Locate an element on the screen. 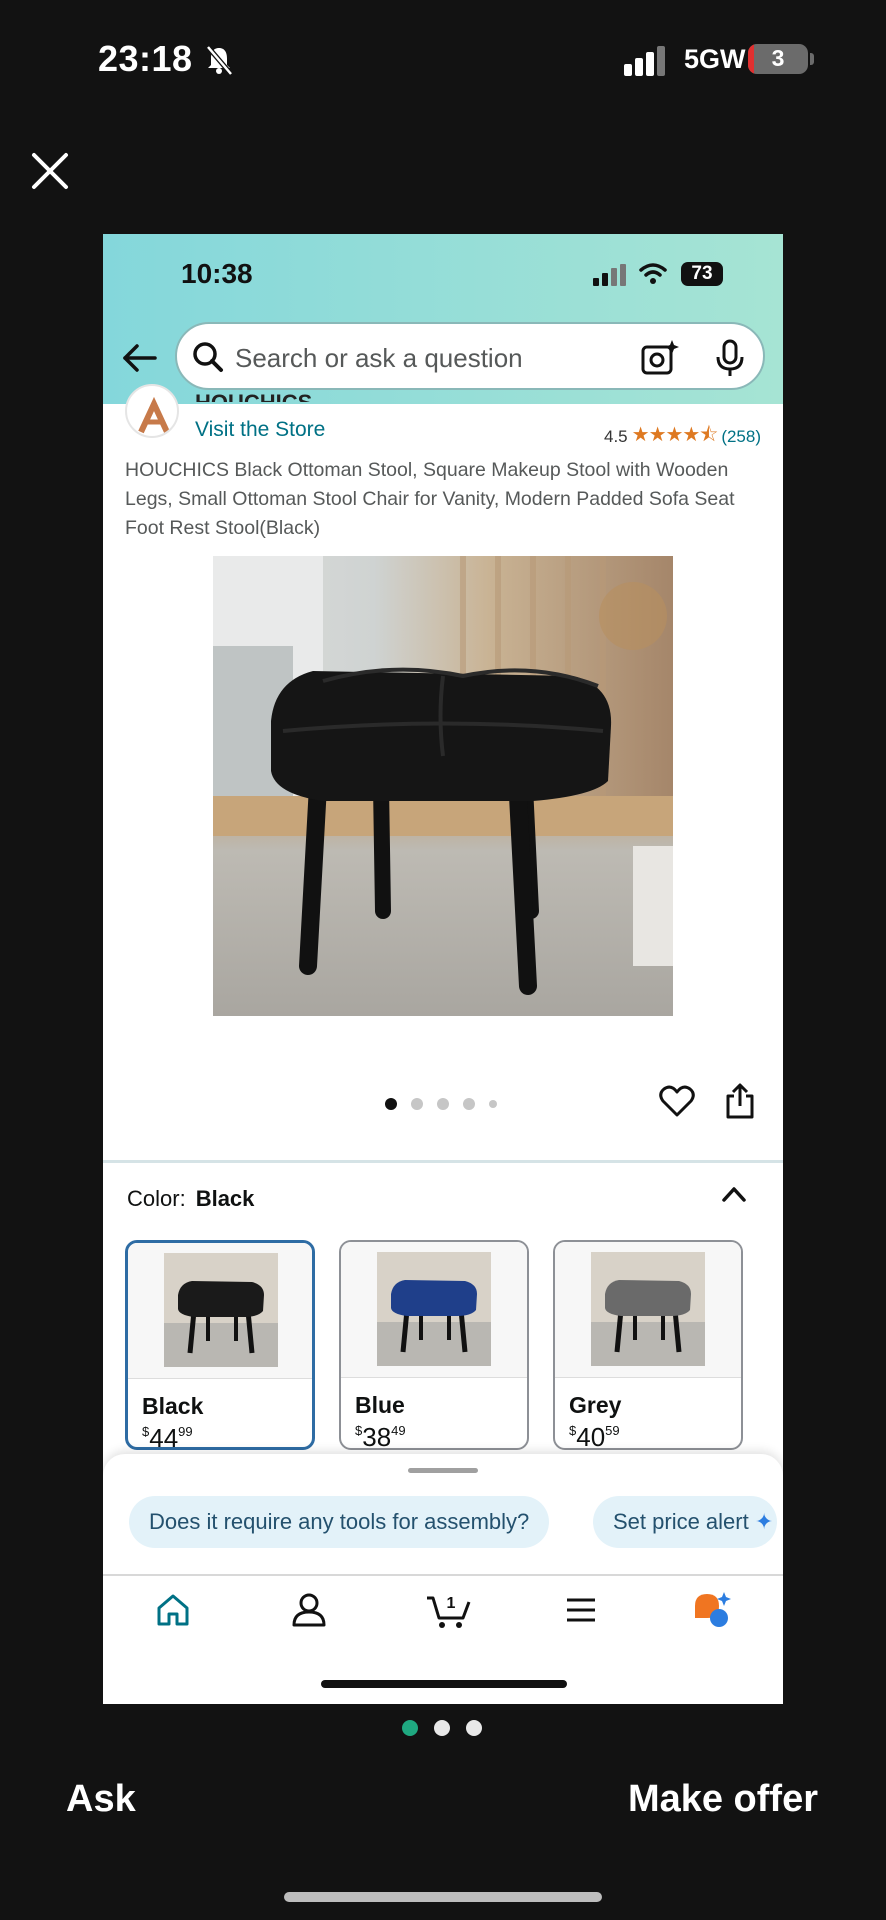 The height and width of the screenshot is (1920, 886). outer-status-bar: 23:18 5GW 3 is located at coordinates (443, 60).